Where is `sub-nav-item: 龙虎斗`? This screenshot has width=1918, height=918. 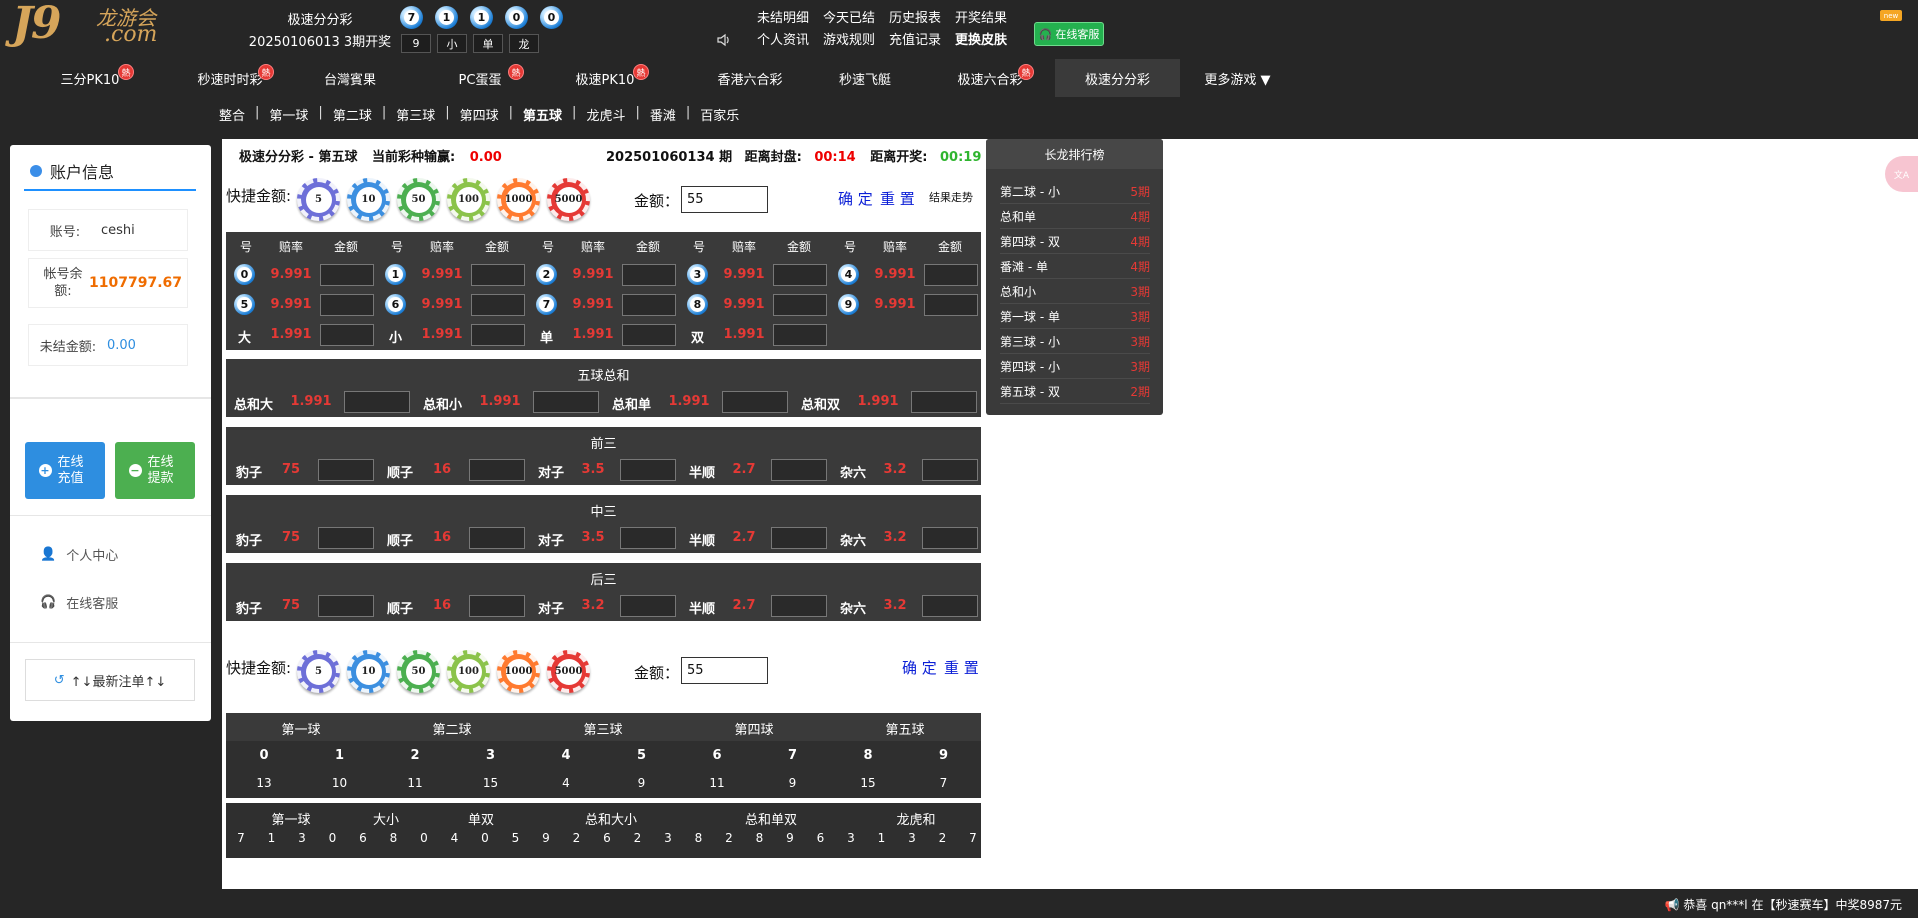
sub-nav-item: 龙虎斗 is located at coordinates (605, 114).